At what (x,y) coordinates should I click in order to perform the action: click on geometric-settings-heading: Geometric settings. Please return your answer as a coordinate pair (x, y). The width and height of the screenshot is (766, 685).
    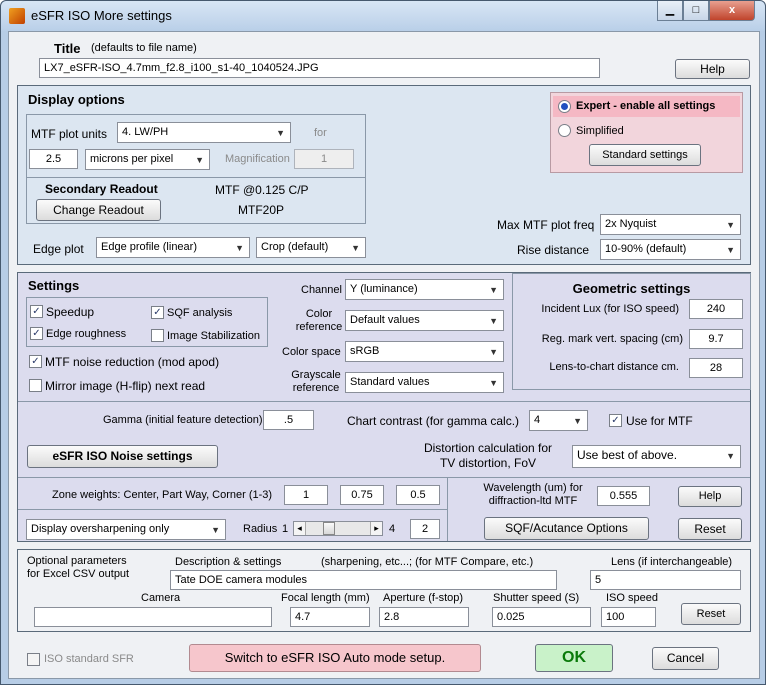
    Looking at the image, I should click on (631, 288).